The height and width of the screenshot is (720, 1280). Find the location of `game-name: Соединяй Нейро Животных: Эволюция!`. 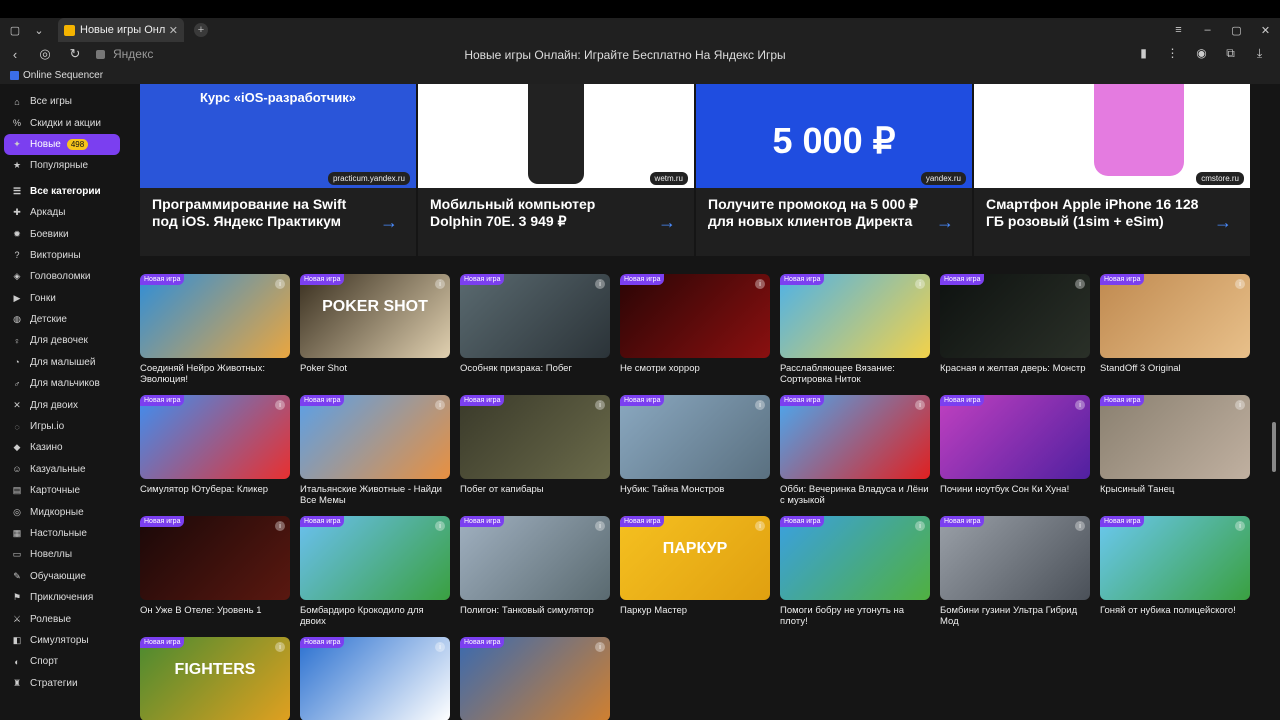

game-name: Соединяй Нейро Животных: Эволюция! is located at coordinates (215, 374).